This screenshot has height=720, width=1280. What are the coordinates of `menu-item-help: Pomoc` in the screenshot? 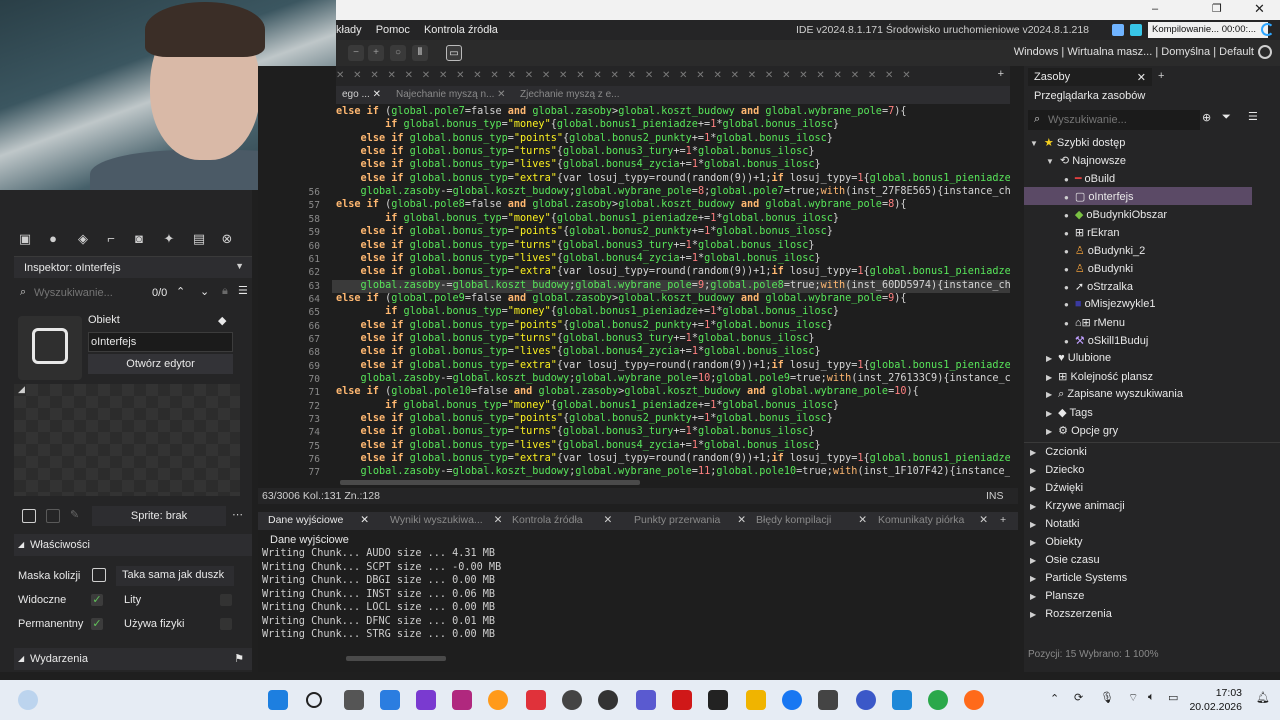 It's located at (393, 30).